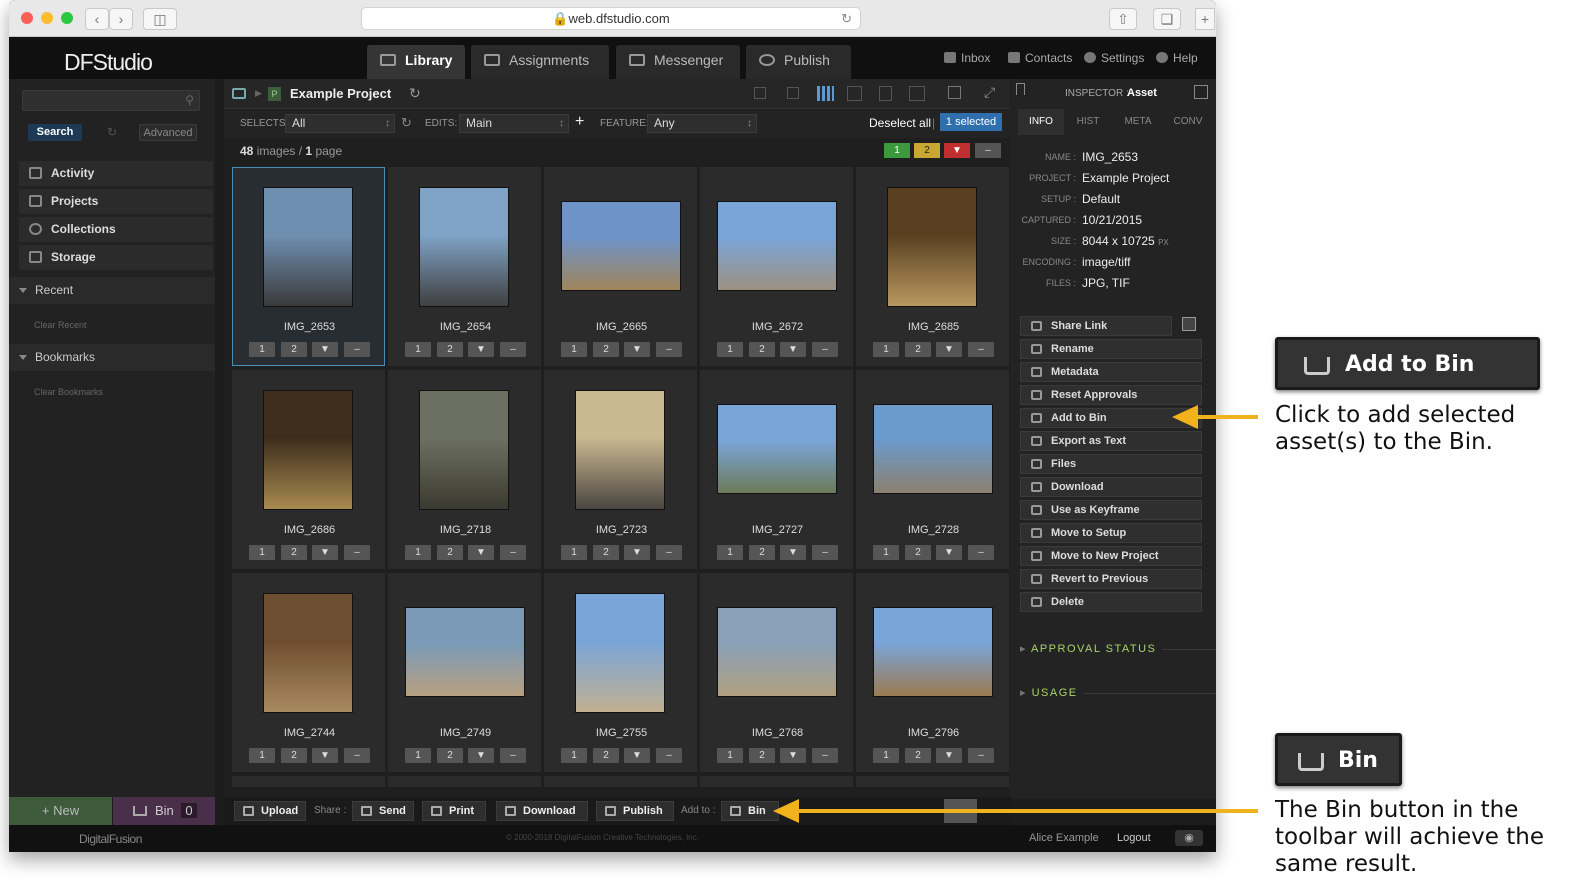  What do you see at coordinates (1041, 122) in the screenshot?
I see `tab-info: INFO` at bounding box center [1041, 122].